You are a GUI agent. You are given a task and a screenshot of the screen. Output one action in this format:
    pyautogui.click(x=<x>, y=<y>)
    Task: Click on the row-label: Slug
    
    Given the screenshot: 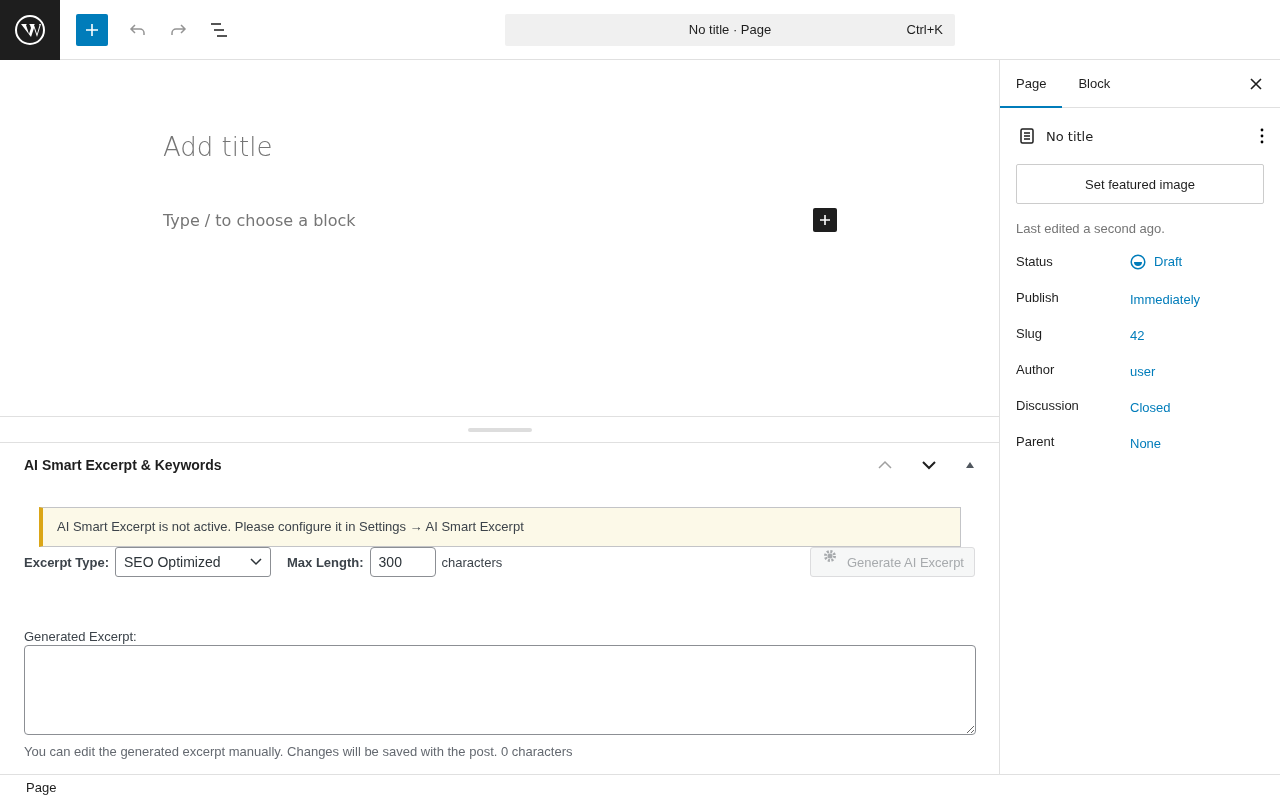 What is the action you would take?
    pyautogui.click(x=1030, y=334)
    